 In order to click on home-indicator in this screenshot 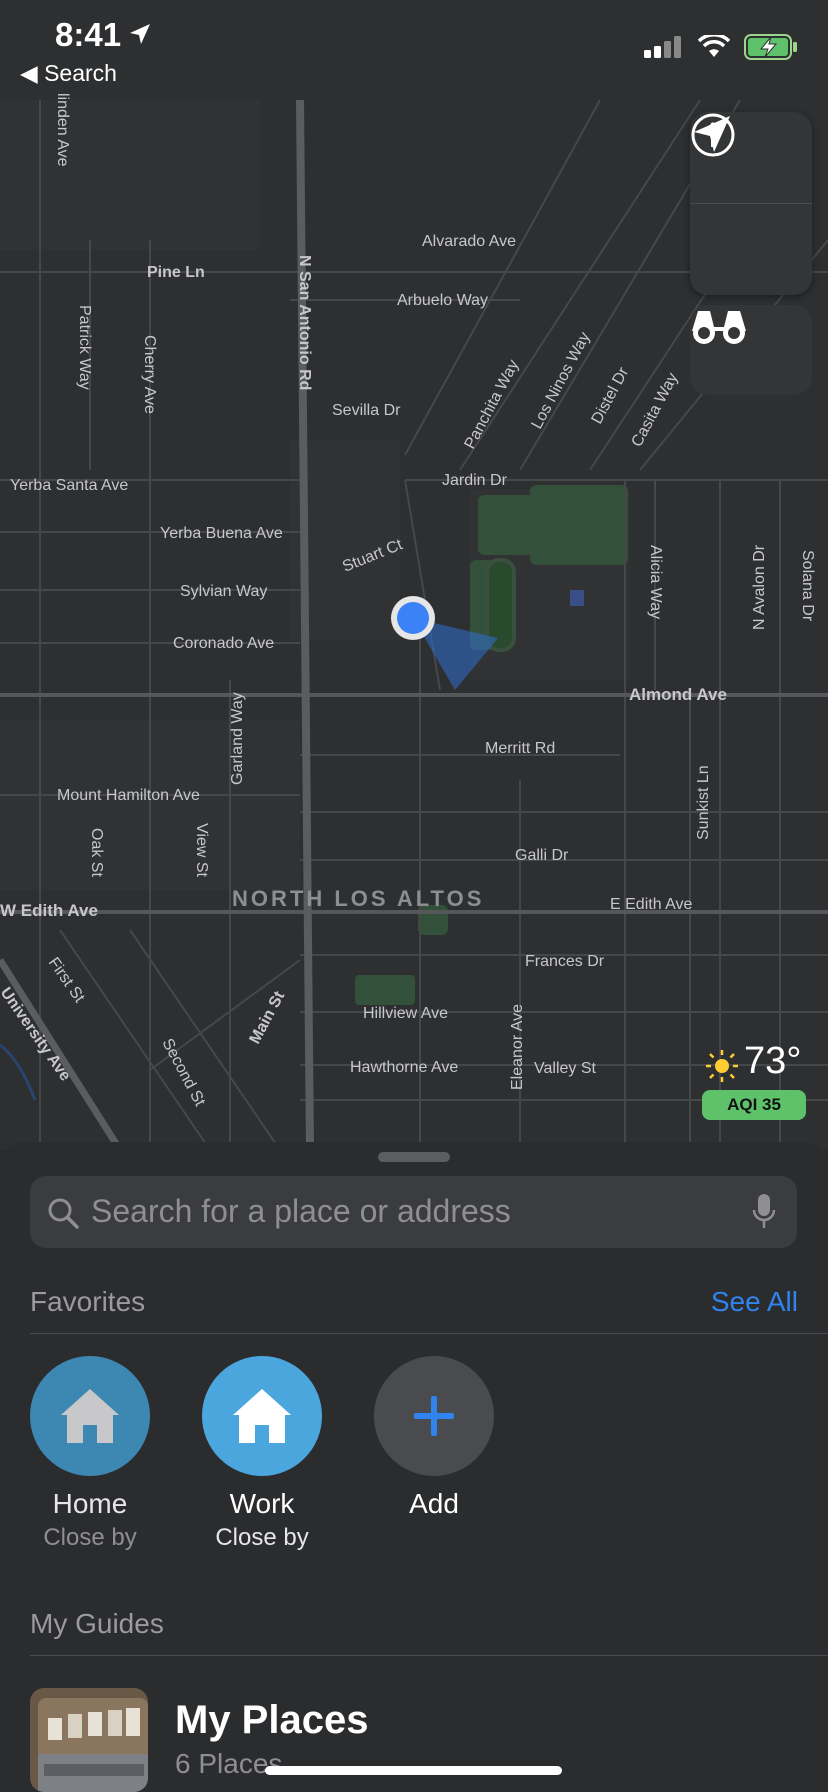, I will do `click(413, 1770)`.